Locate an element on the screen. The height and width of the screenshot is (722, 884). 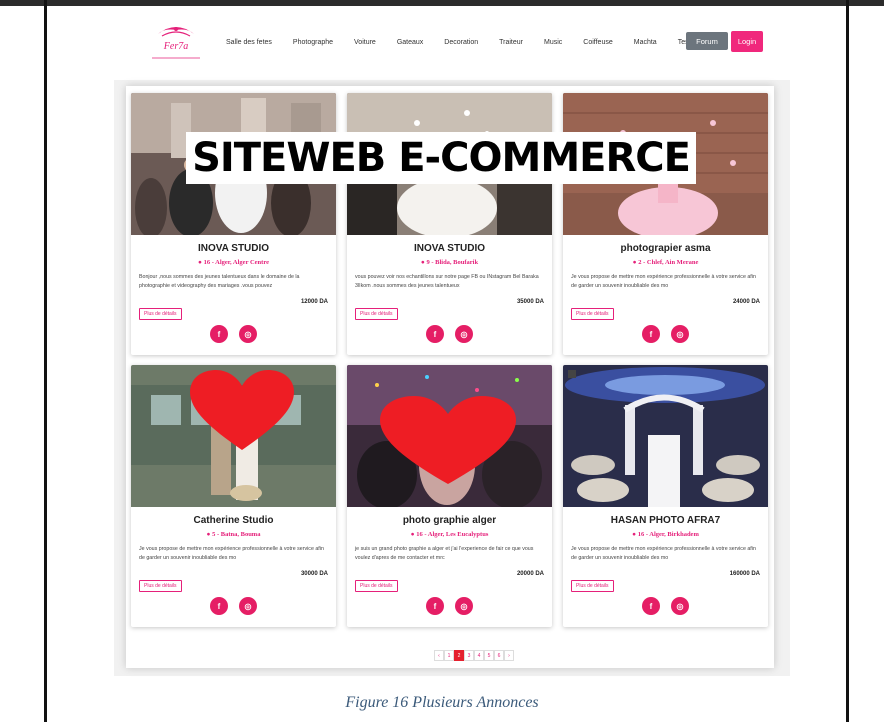
pagination-page-2: 2 is located at coordinates (459, 655).